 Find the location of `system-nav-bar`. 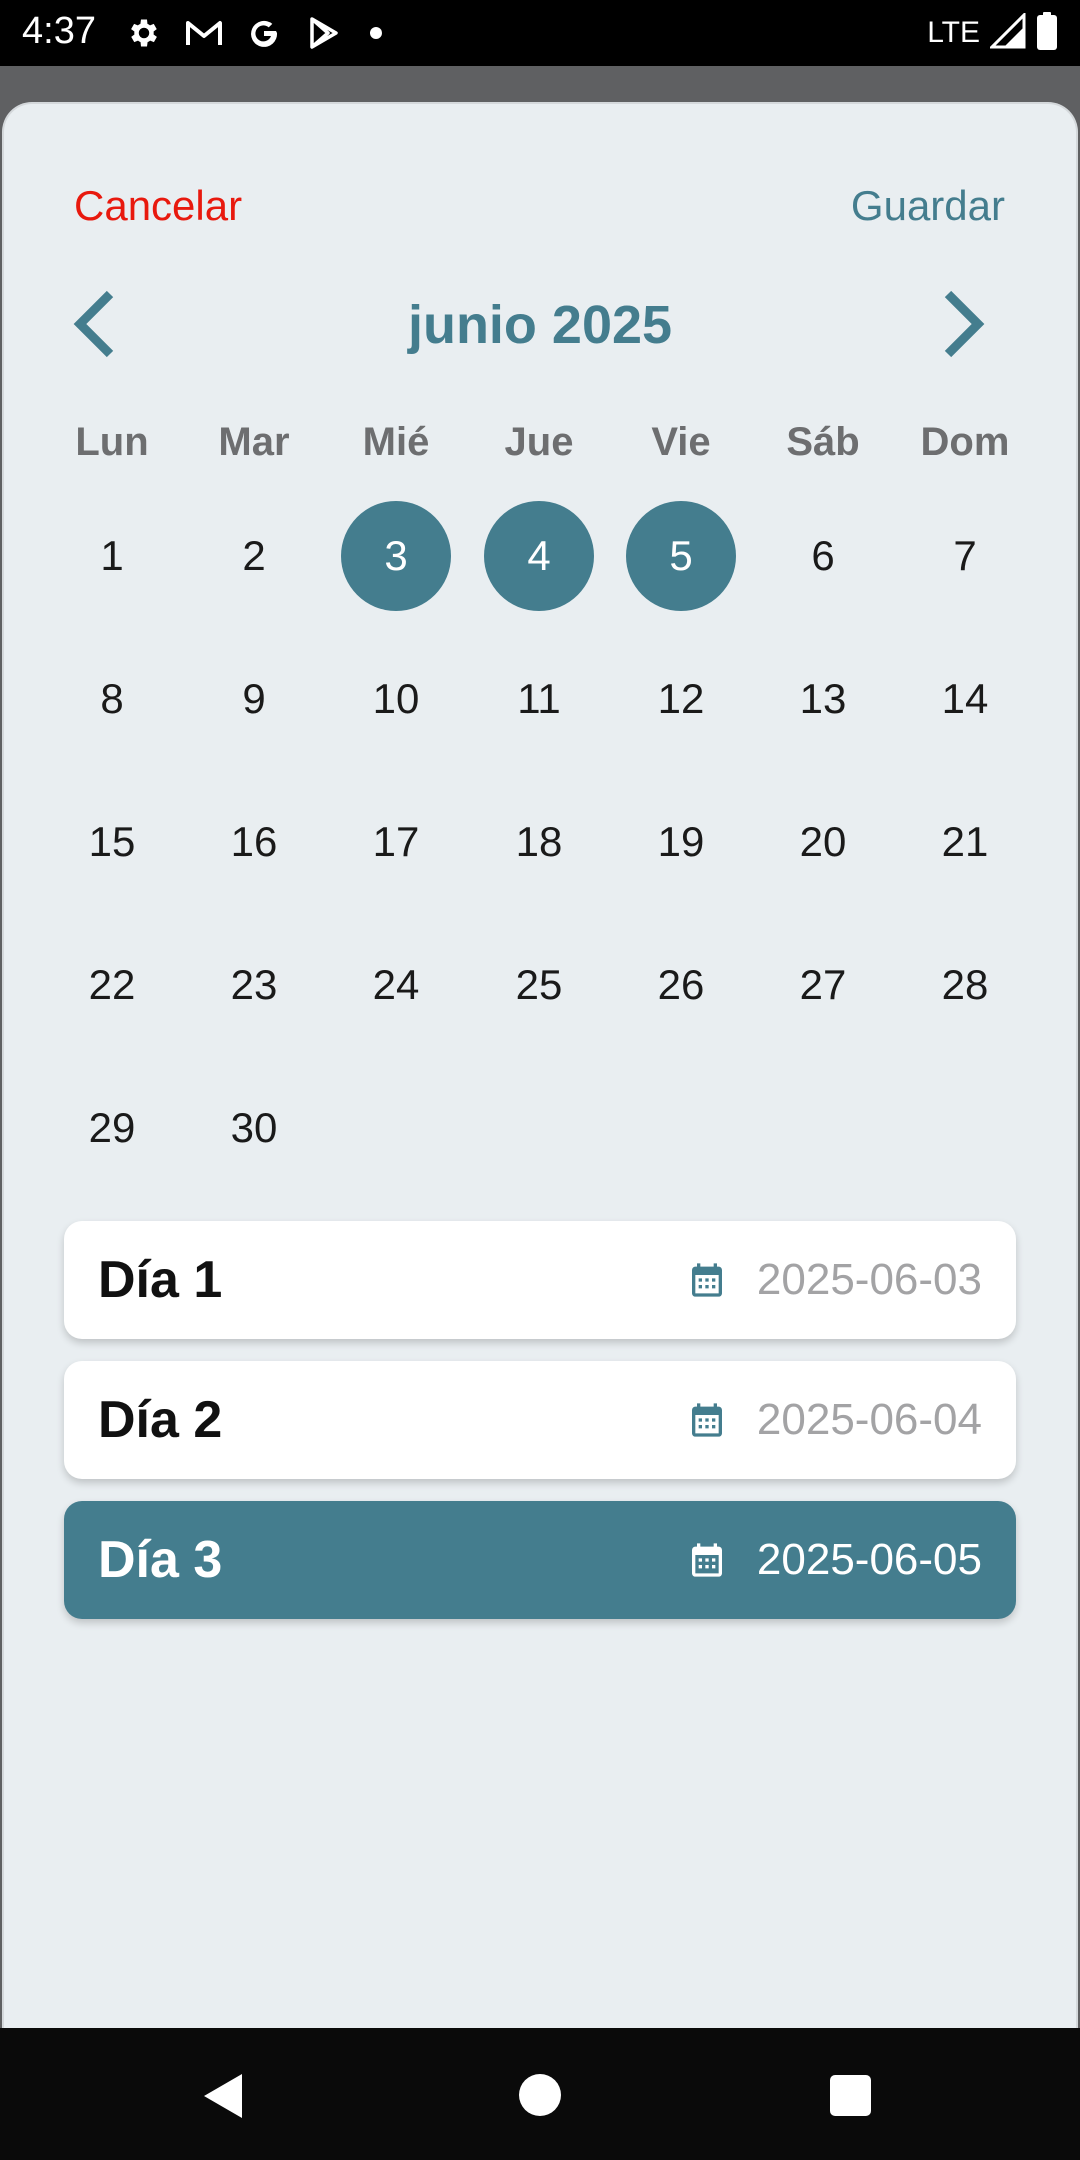

system-nav-bar is located at coordinates (540, 2094).